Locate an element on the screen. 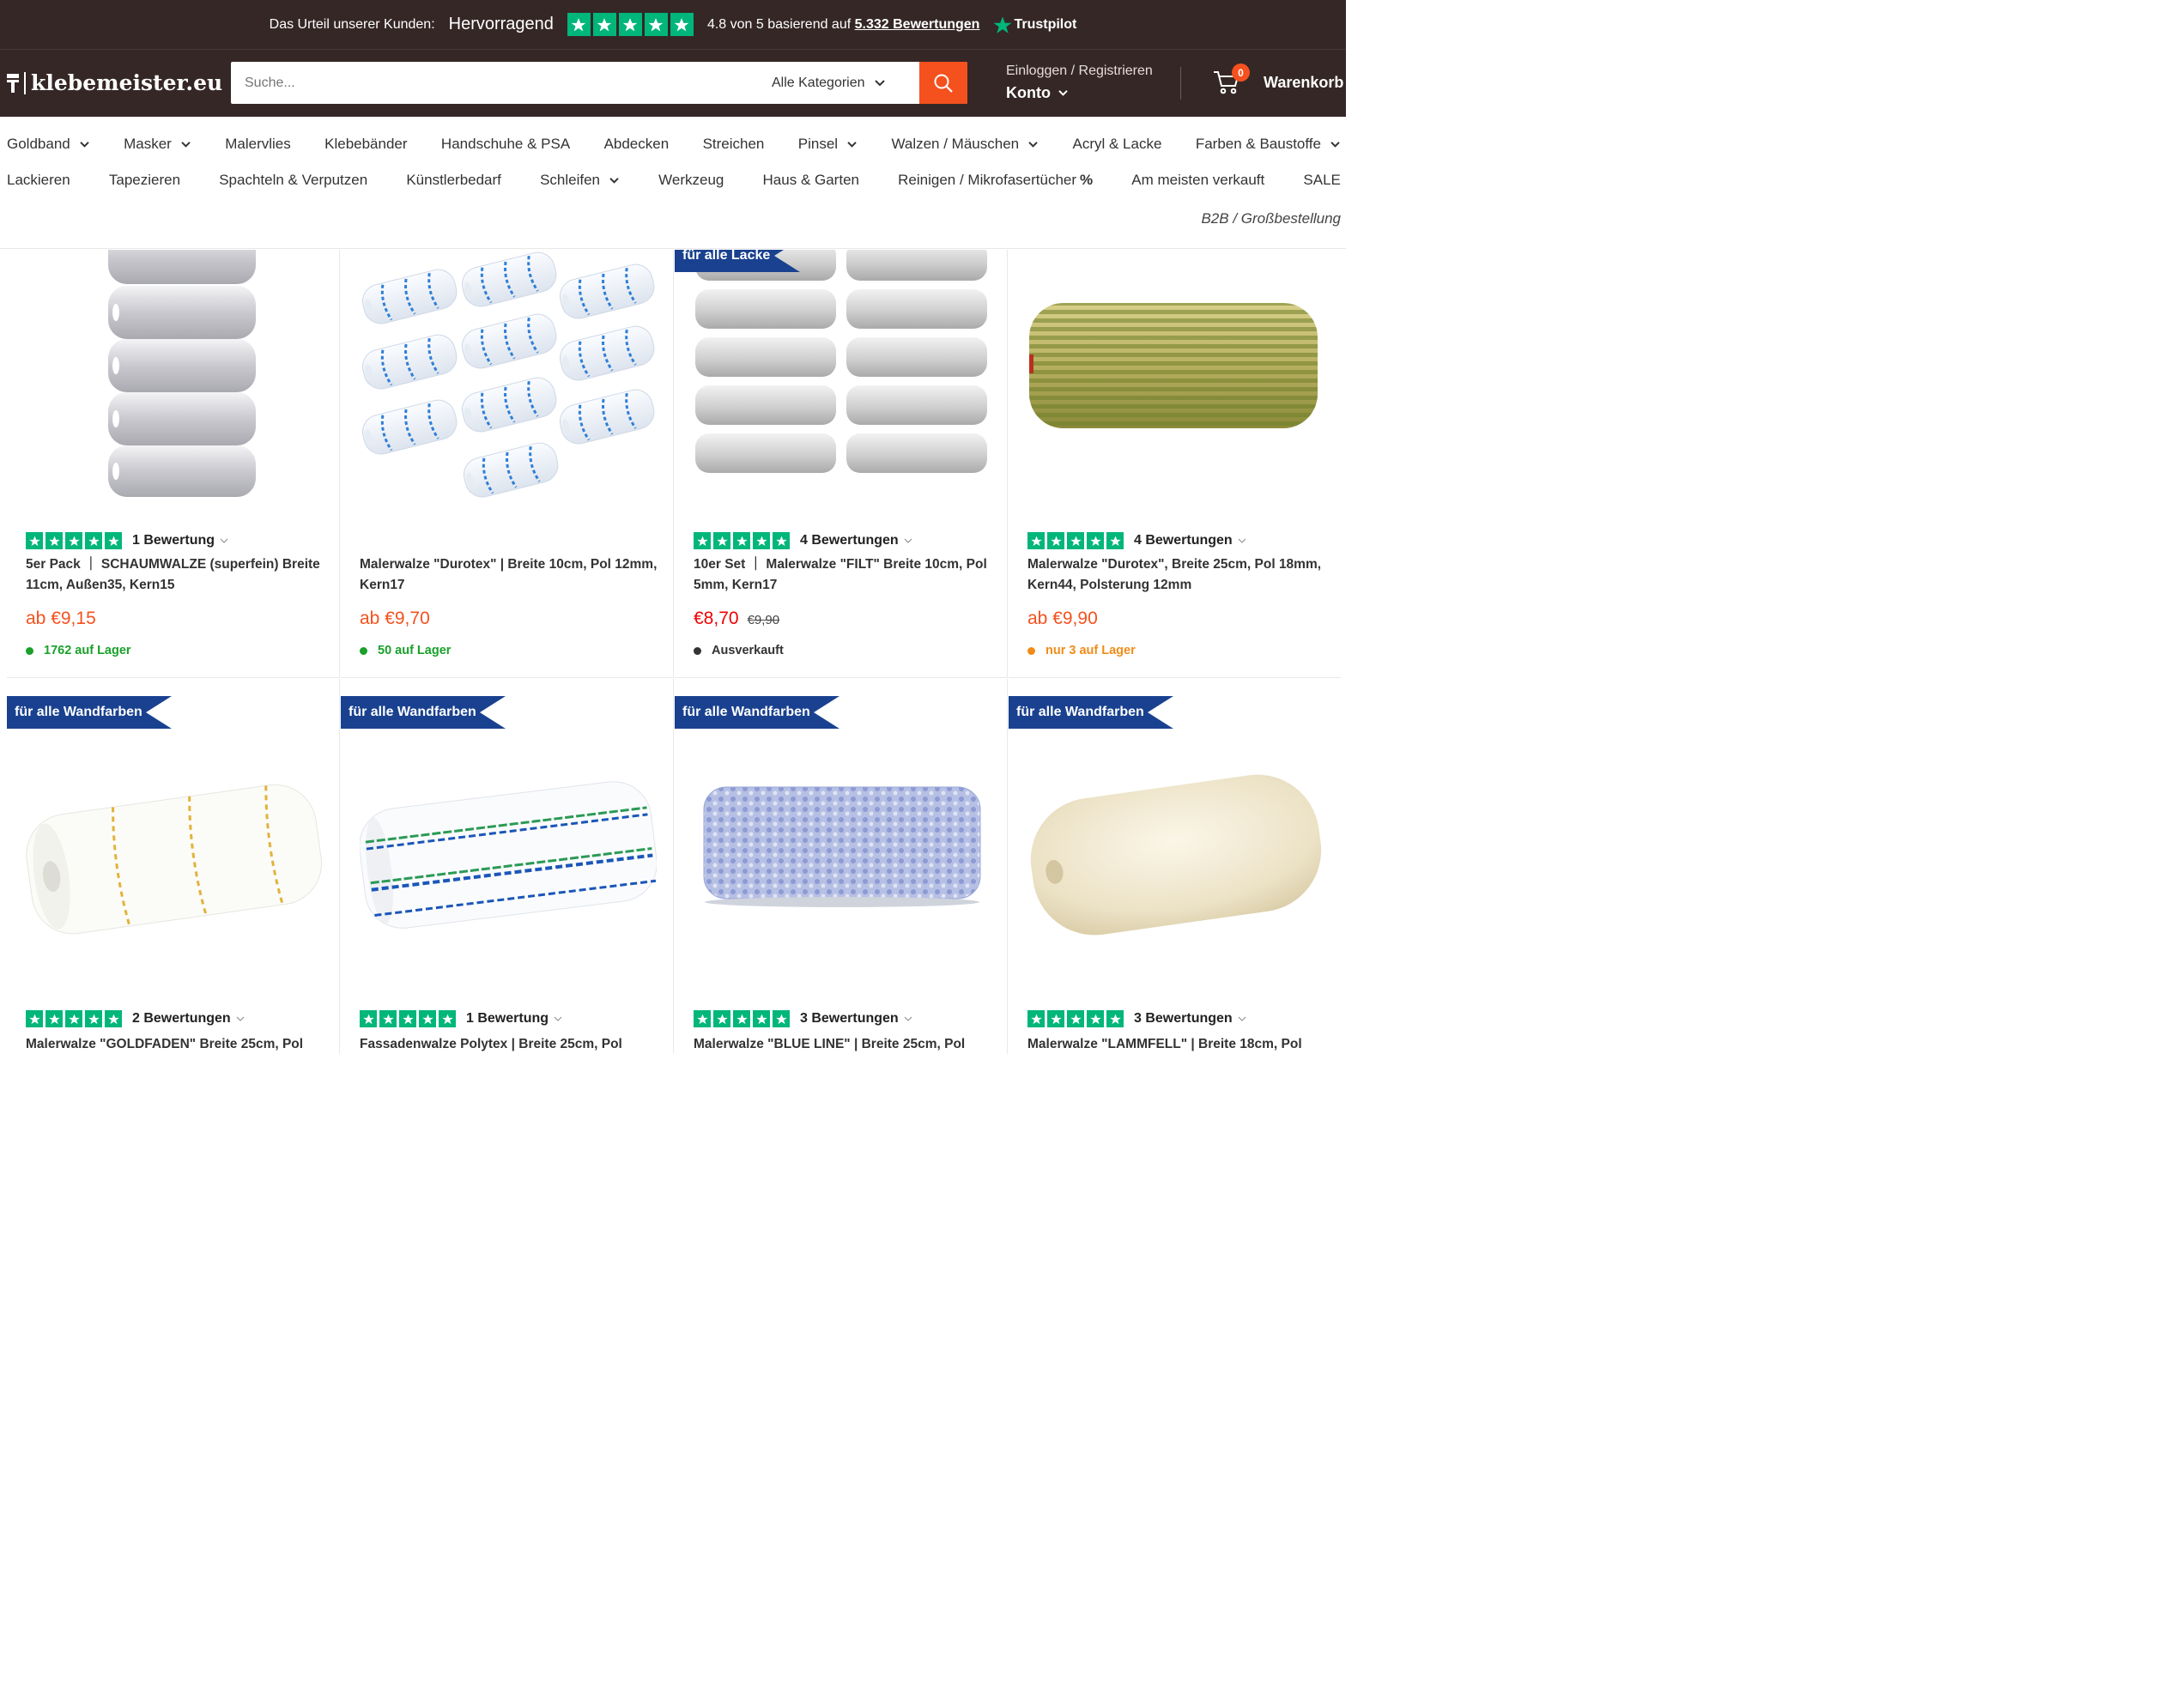 The height and width of the screenshot is (1708, 2182). search-input is located at coordinates (489, 83).